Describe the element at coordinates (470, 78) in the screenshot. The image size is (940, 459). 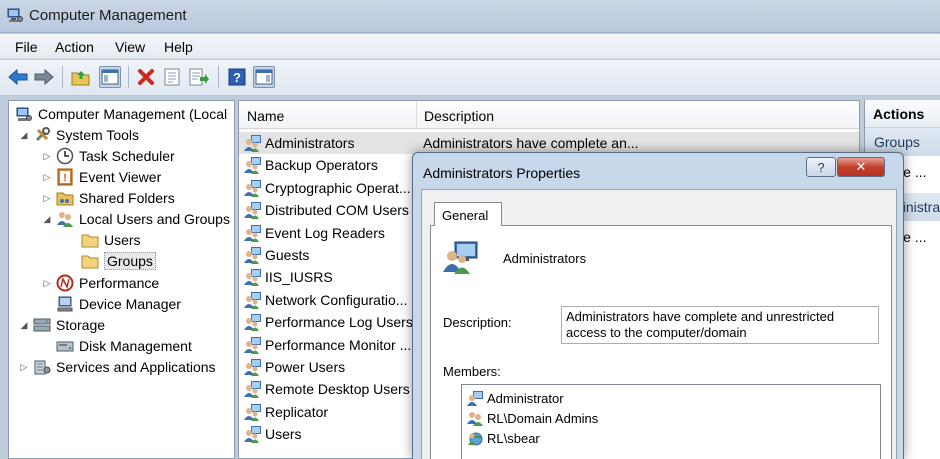
I see `toolbar: ?` at that location.